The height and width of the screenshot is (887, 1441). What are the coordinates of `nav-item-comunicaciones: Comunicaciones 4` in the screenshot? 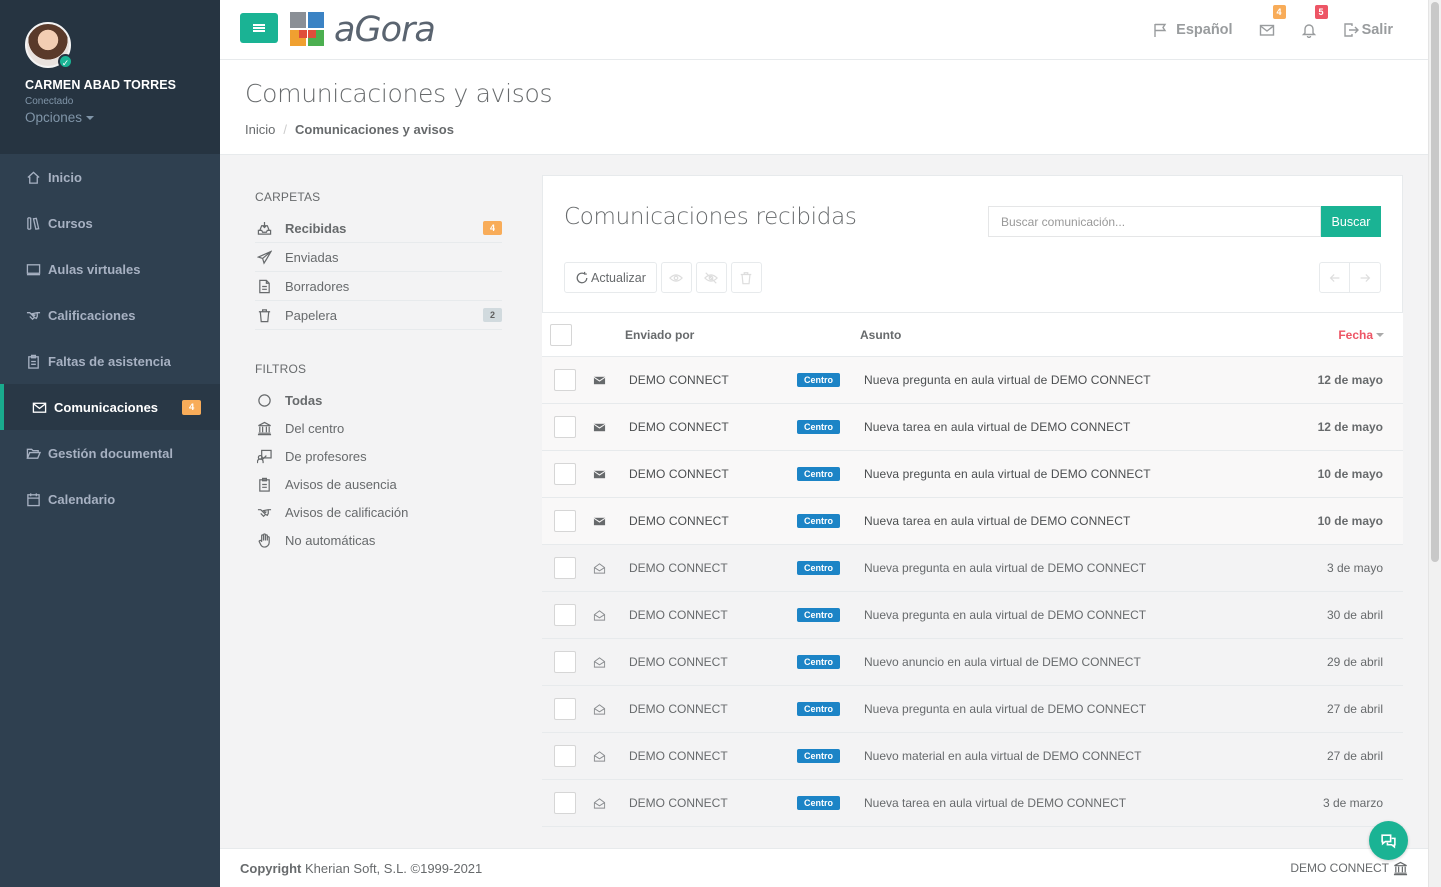 It's located at (110, 407).